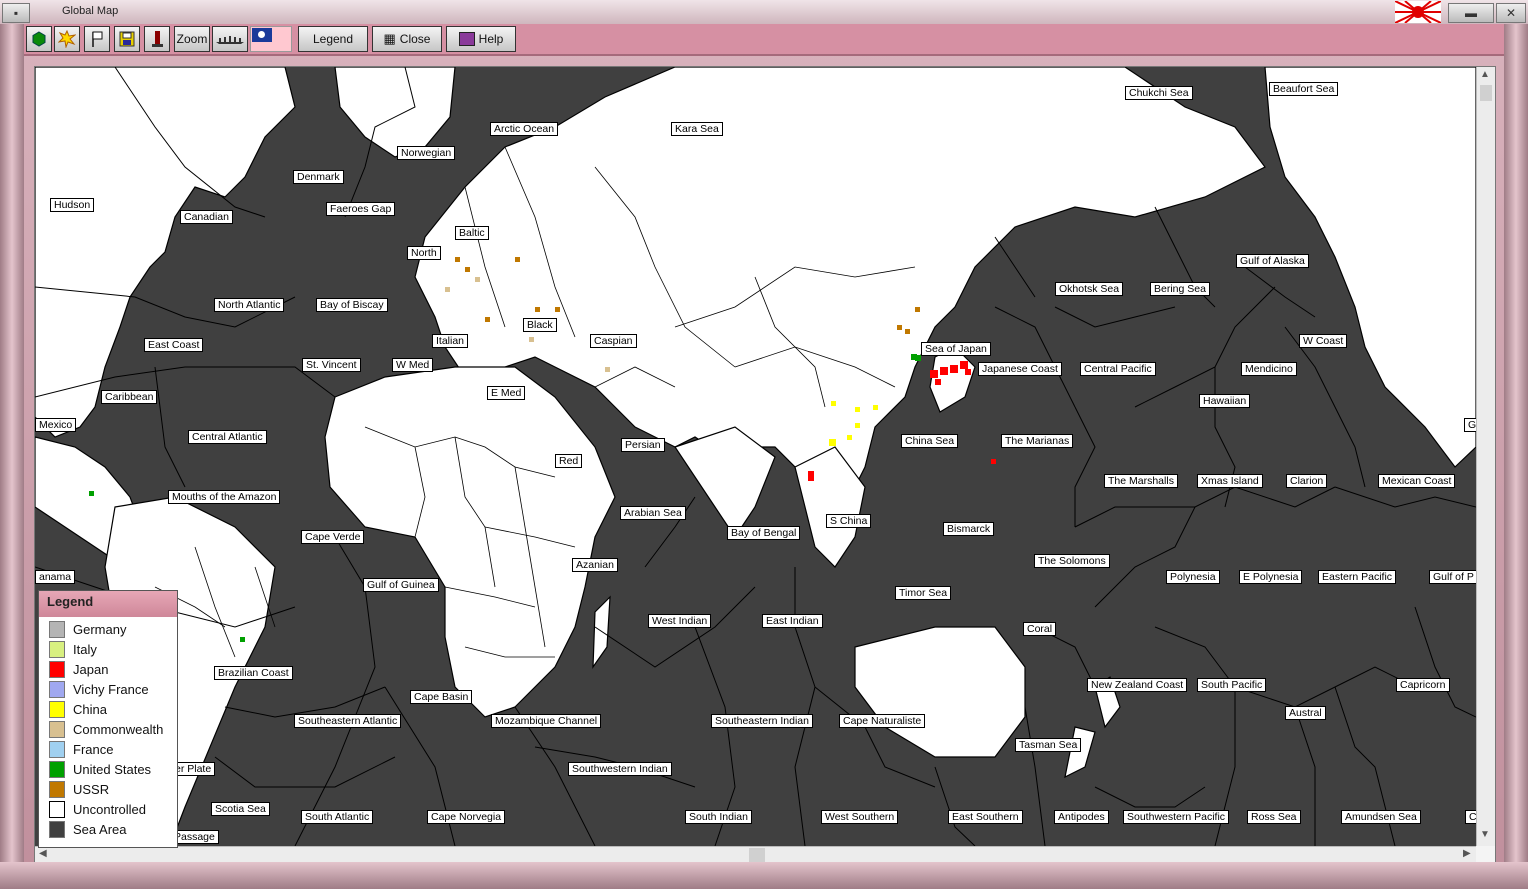  I want to click on sea-area-label: Clarion, so click(1307, 481).